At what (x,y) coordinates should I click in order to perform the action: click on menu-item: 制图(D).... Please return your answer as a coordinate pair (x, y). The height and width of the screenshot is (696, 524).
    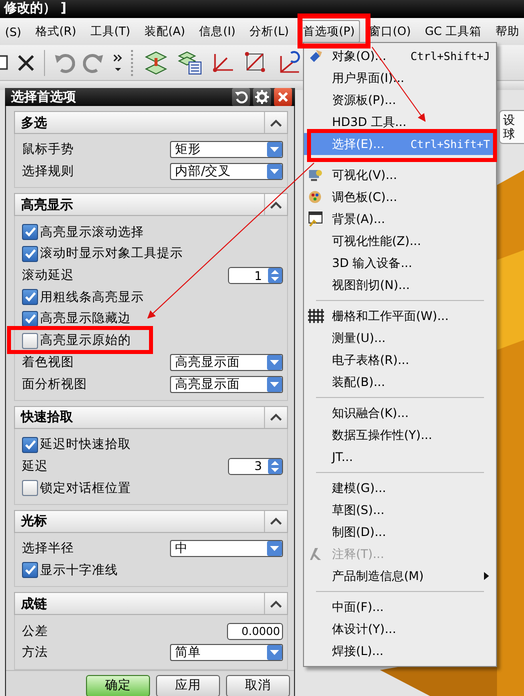
    Looking at the image, I should click on (400, 532).